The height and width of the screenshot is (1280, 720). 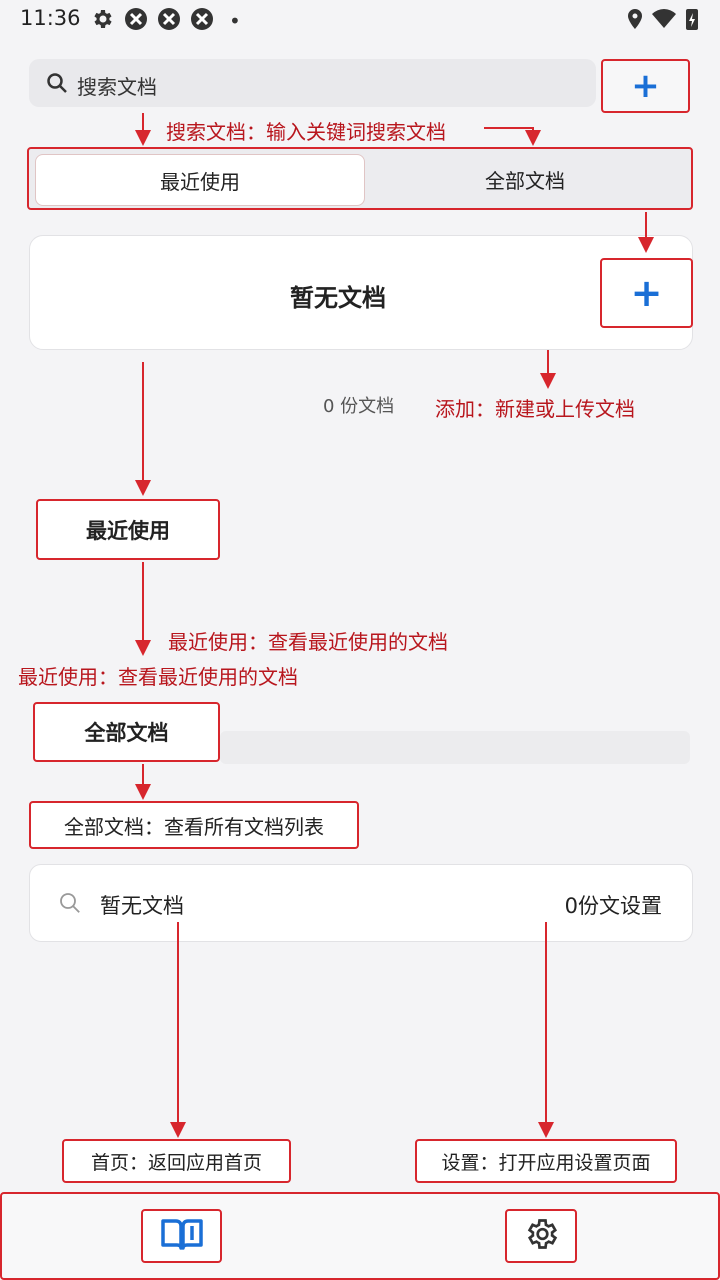 I want to click on all-label-text: 全部文档, so click(x=126, y=733).